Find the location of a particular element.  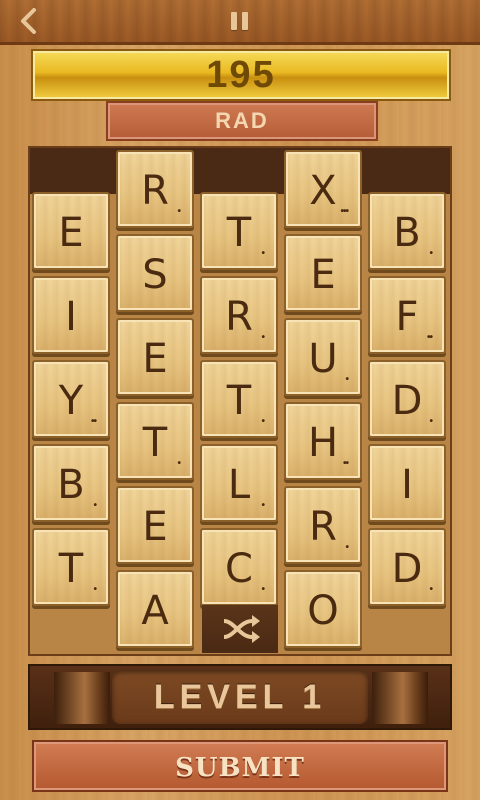

right-roller is located at coordinates (400, 698).